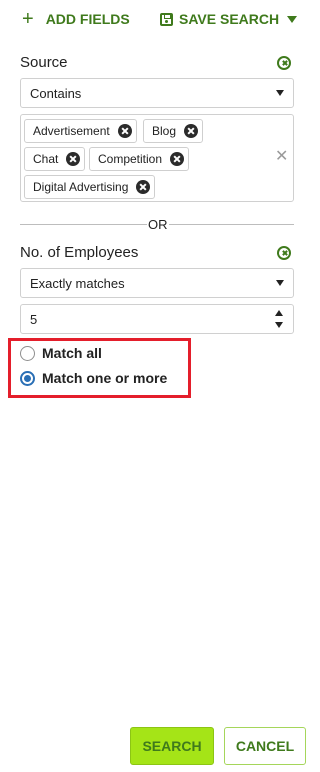  What do you see at coordinates (166, 19) in the screenshot?
I see `save-icon` at bounding box center [166, 19].